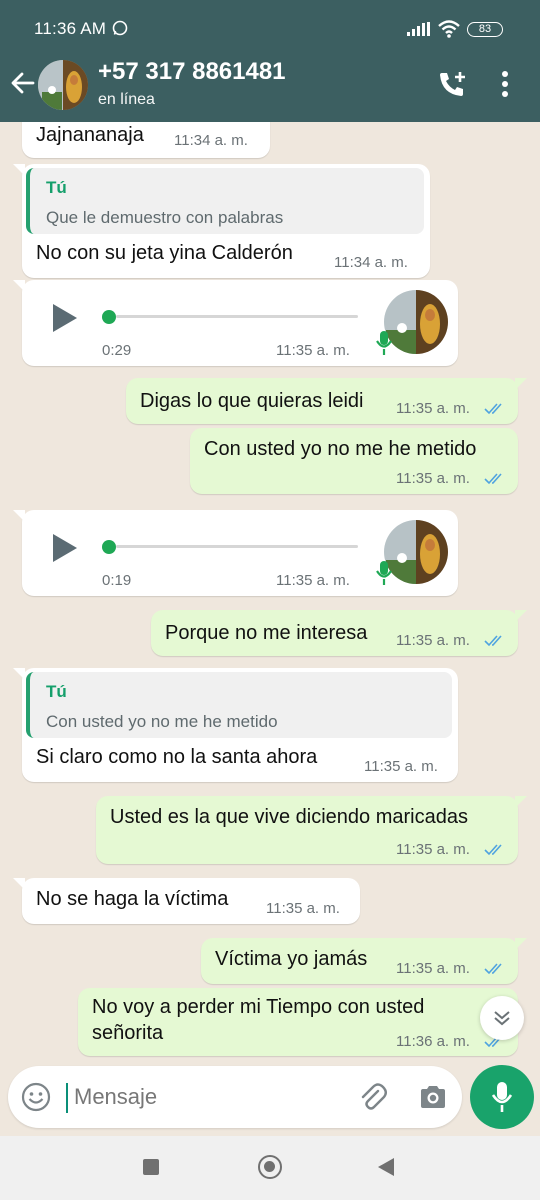 Image resolution: width=540 pixels, height=1200 pixels. I want to click on message-text: No se haga la víctima, so click(132, 899).